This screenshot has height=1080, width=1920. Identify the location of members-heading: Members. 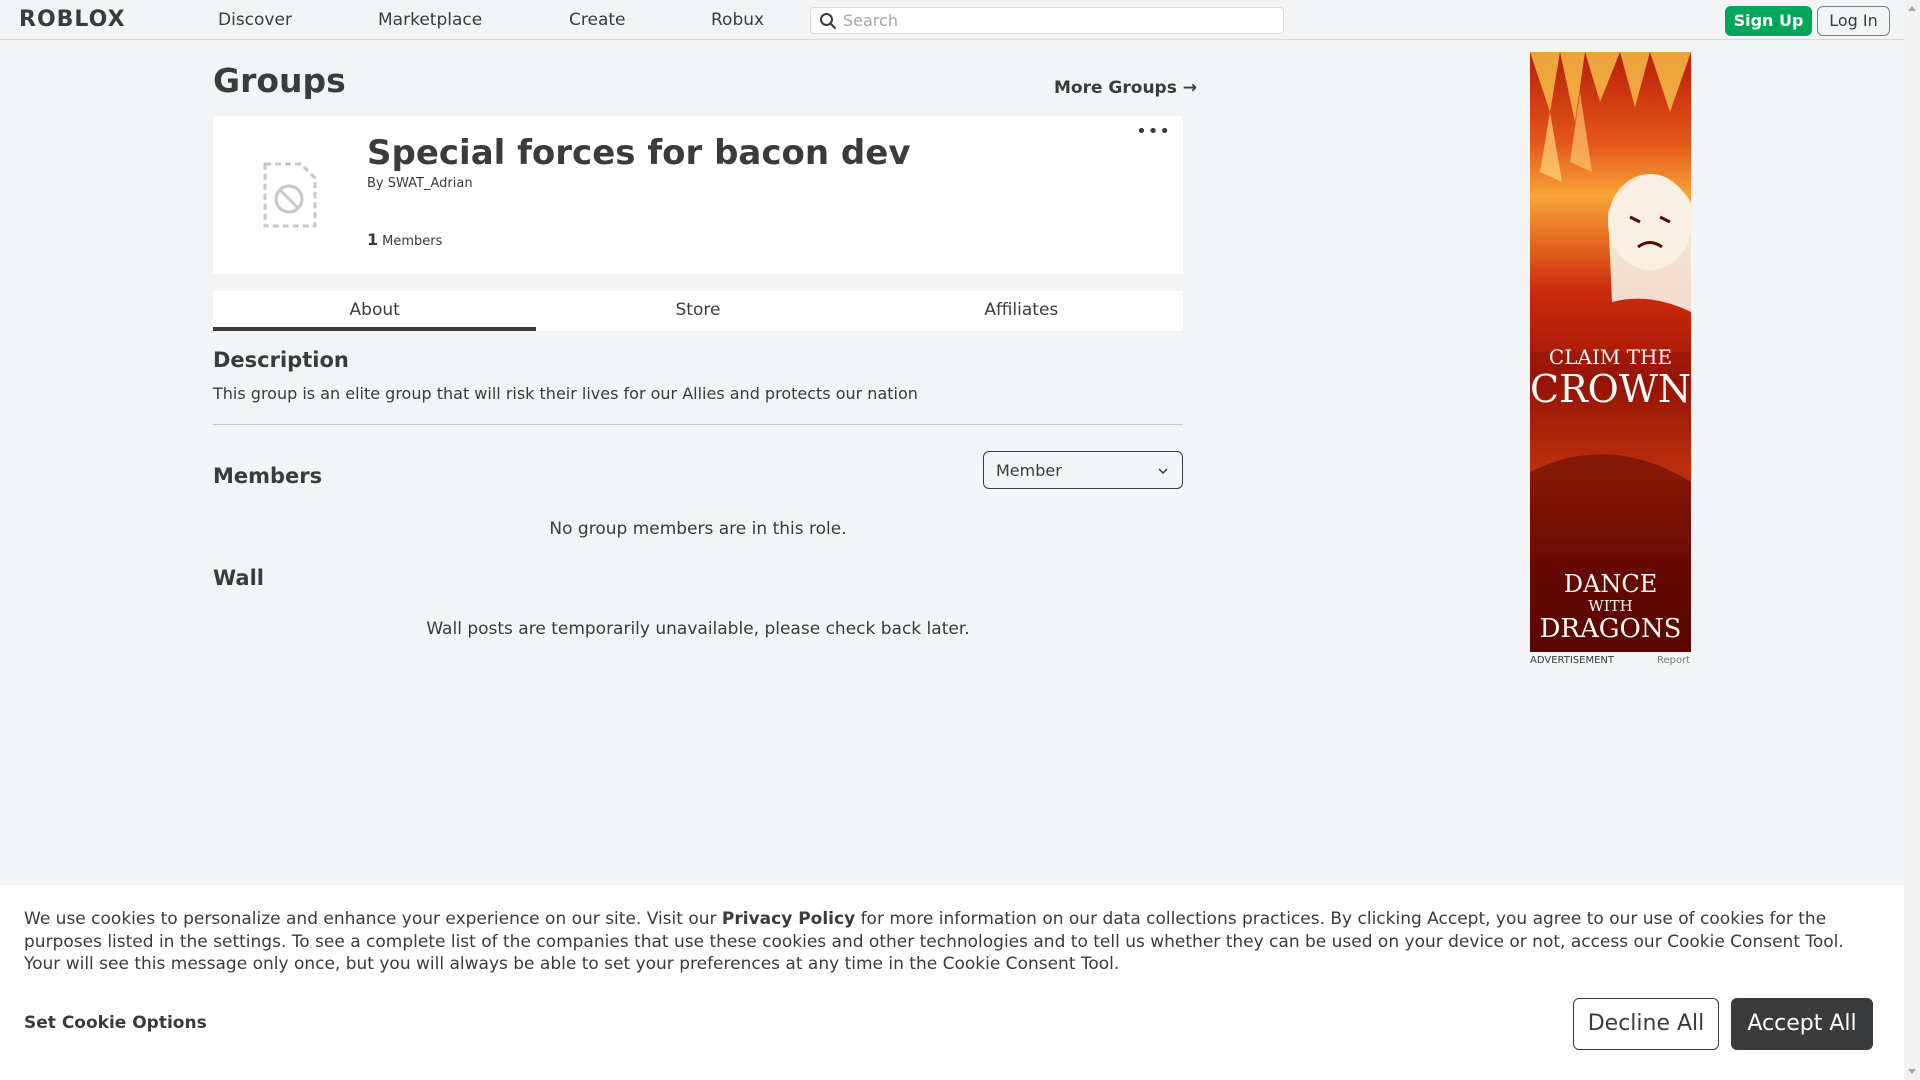
(268, 476).